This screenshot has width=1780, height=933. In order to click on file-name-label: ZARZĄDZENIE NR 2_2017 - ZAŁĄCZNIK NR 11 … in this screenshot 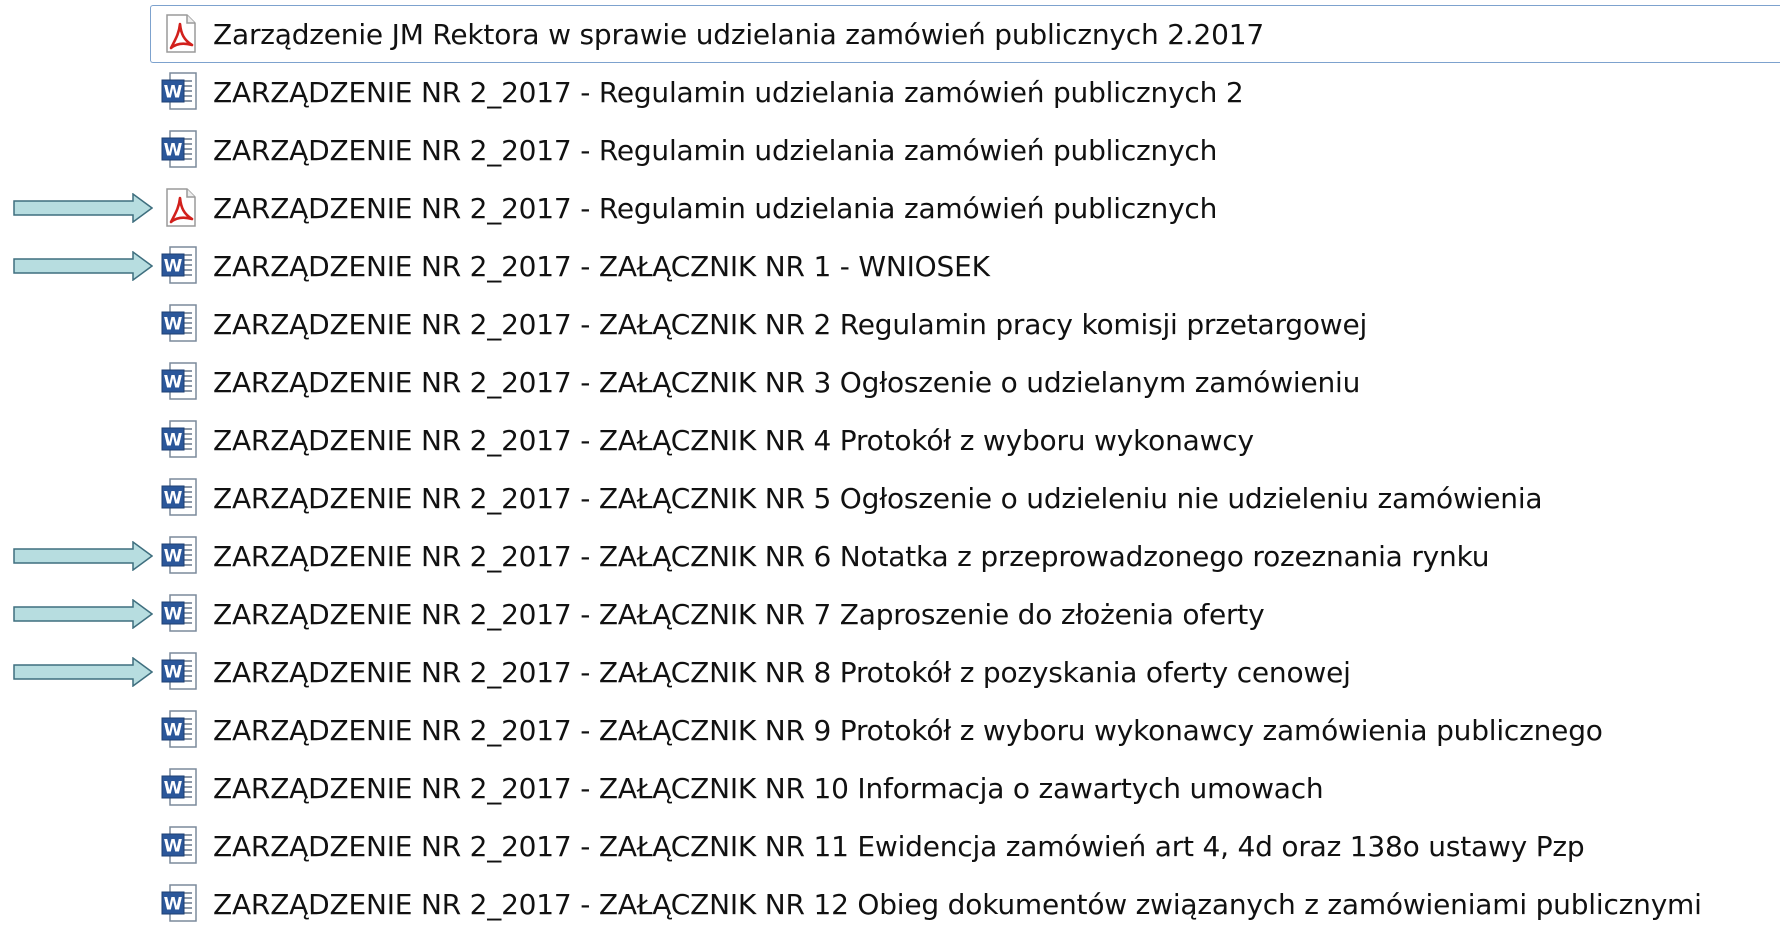, I will do `click(899, 846)`.